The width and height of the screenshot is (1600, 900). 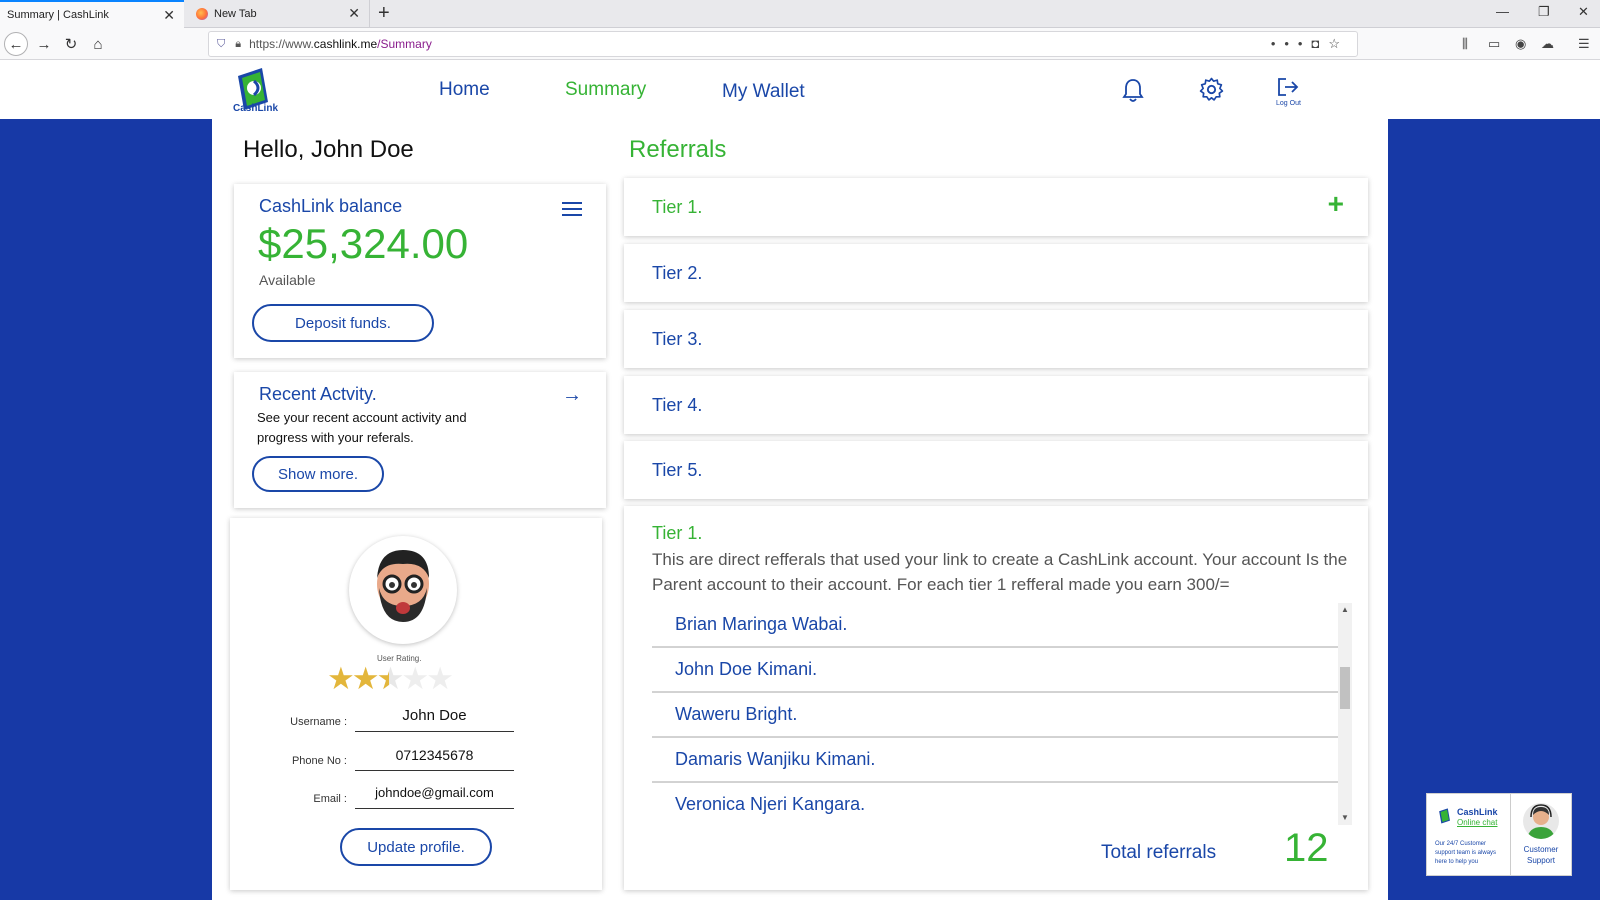 What do you see at coordinates (1544, 12) in the screenshot?
I see `restore-icon: ❐` at bounding box center [1544, 12].